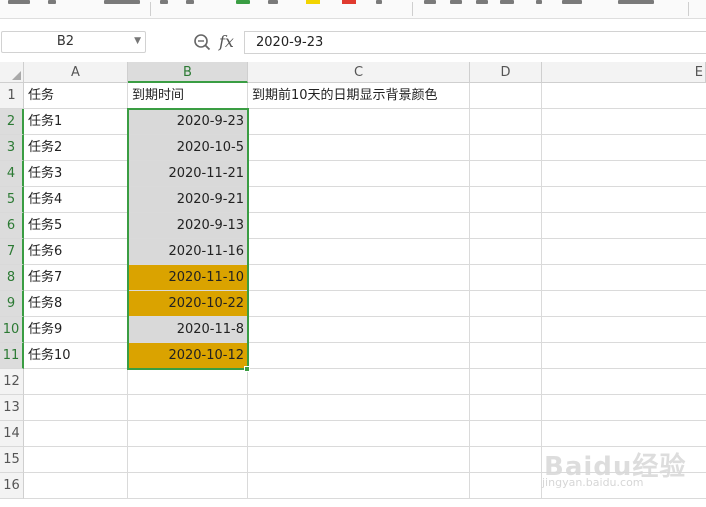 The image size is (706, 507). What do you see at coordinates (188, 330) in the screenshot?
I see `cell-b: 2020-11-8` at bounding box center [188, 330].